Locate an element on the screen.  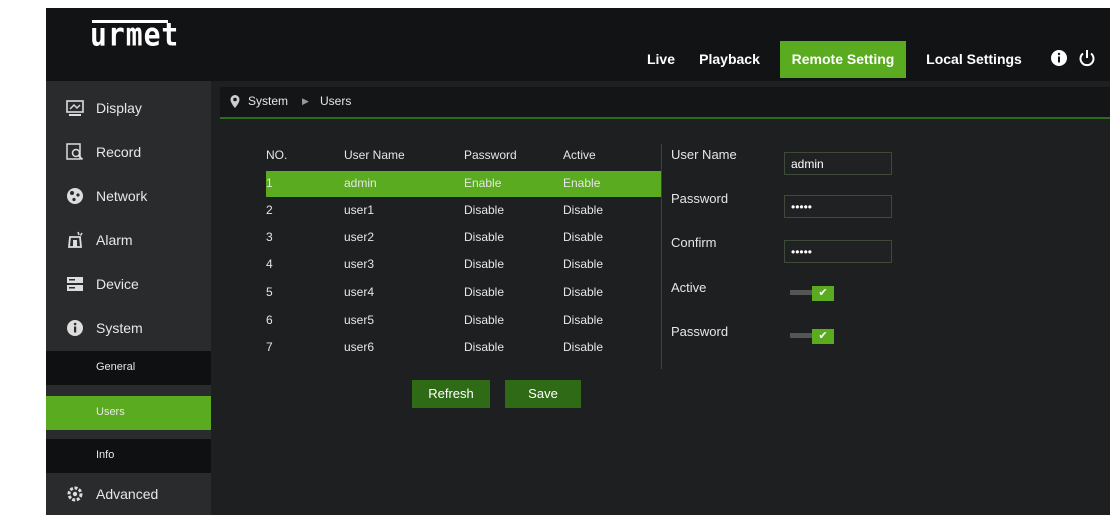
nav-remote-setting: Remote Setting is located at coordinates (843, 59).